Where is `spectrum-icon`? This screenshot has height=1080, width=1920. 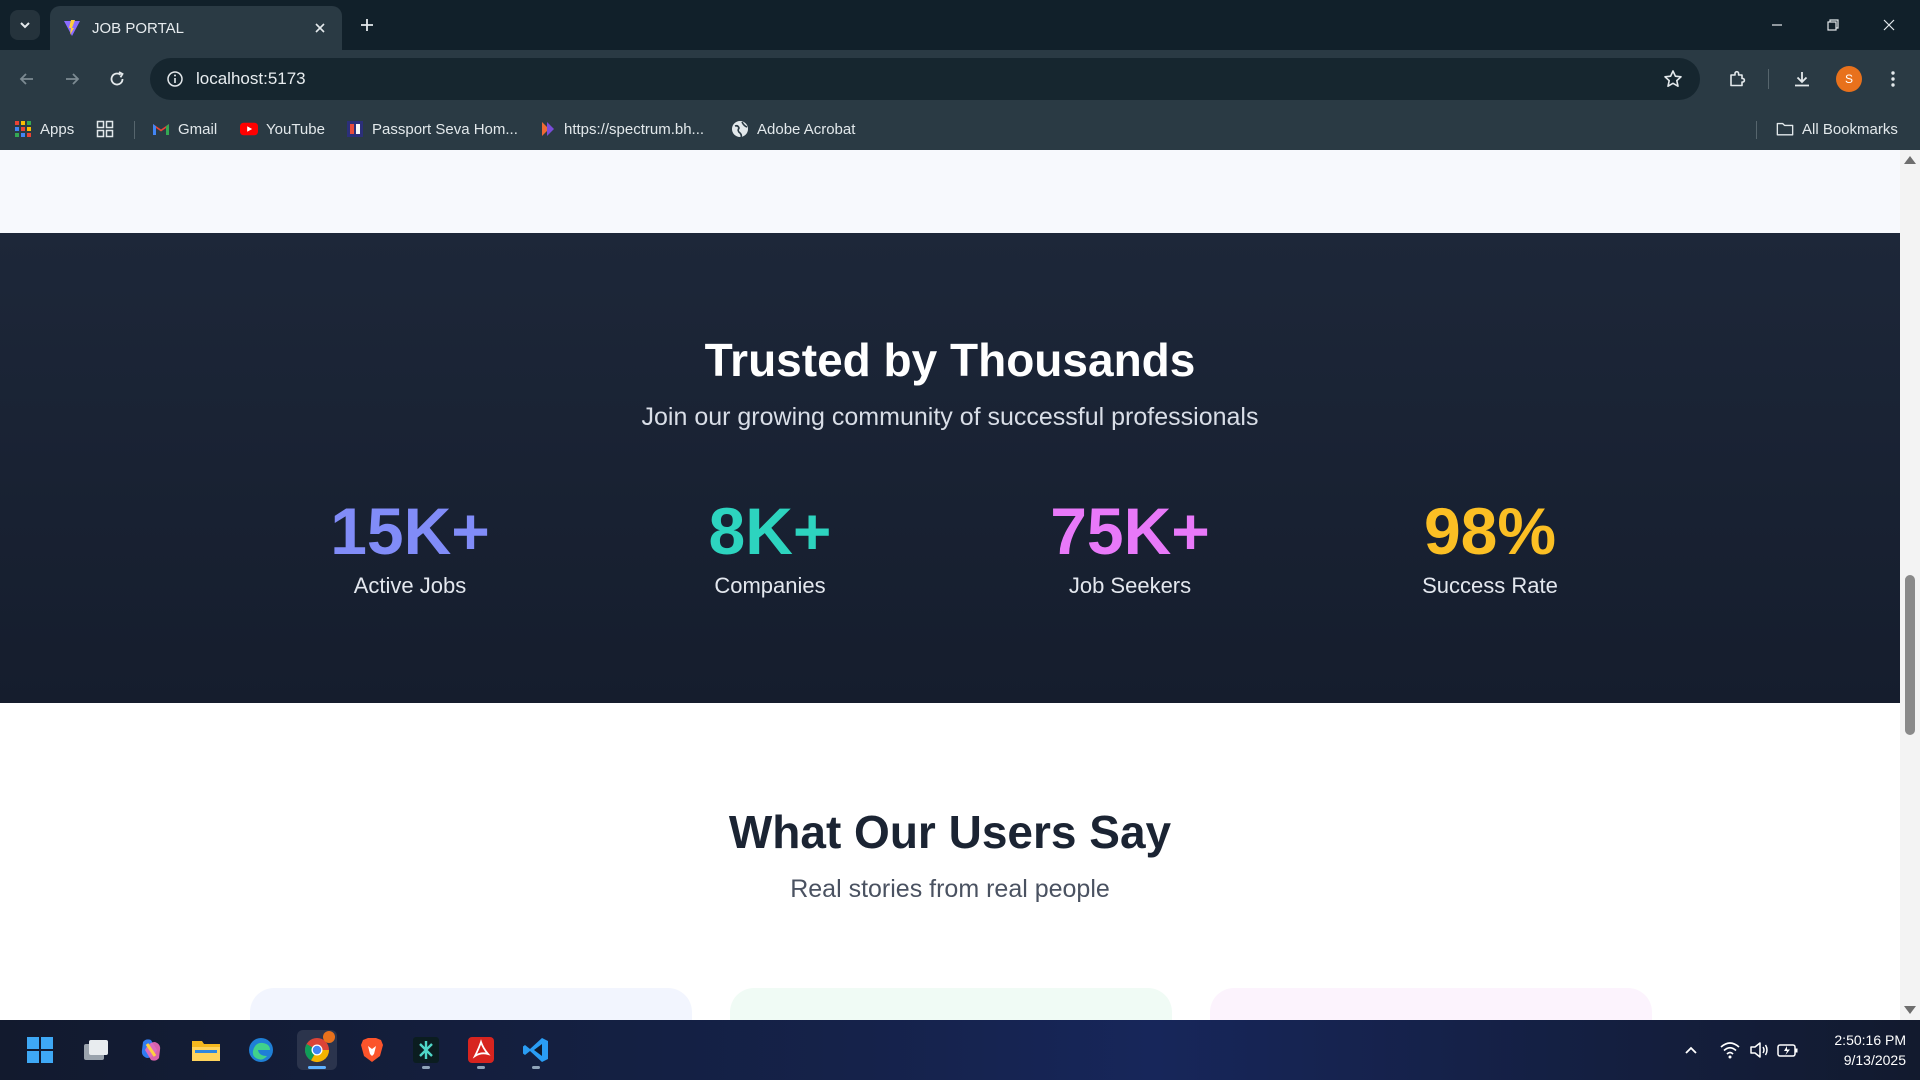 spectrum-icon is located at coordinates (547, 129).